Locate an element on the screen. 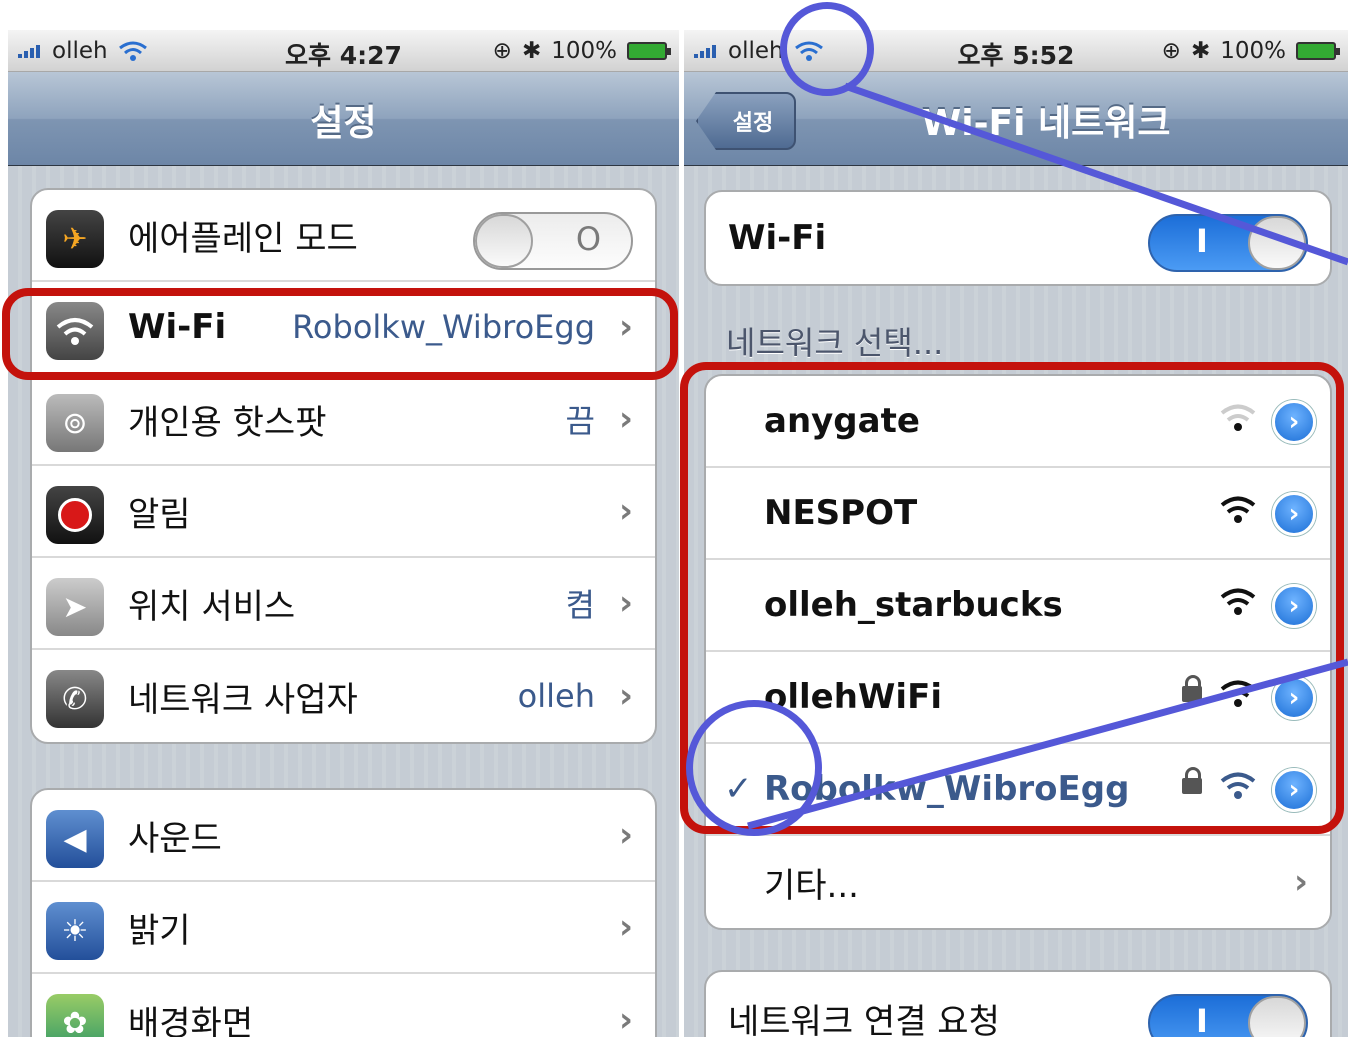 The height and width of the screenshot is (1037, 1348). wifi-row: Wi-Fi Robolkw_WibroEgg › is located at coordinates (343, 328).